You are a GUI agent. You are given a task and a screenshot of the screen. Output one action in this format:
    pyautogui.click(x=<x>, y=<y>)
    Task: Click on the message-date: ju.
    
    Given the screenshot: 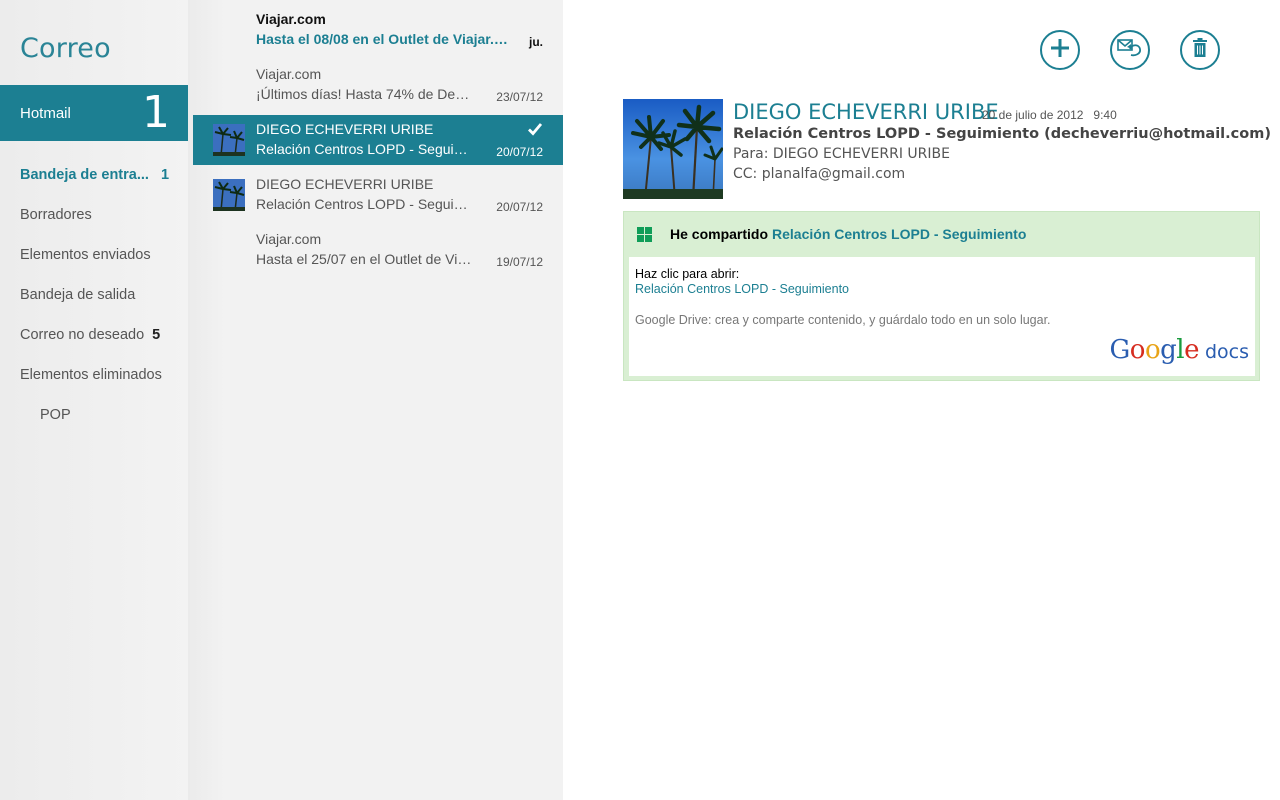 What is the action you would take?
    pyautogui.click(x=536, y=42)
    